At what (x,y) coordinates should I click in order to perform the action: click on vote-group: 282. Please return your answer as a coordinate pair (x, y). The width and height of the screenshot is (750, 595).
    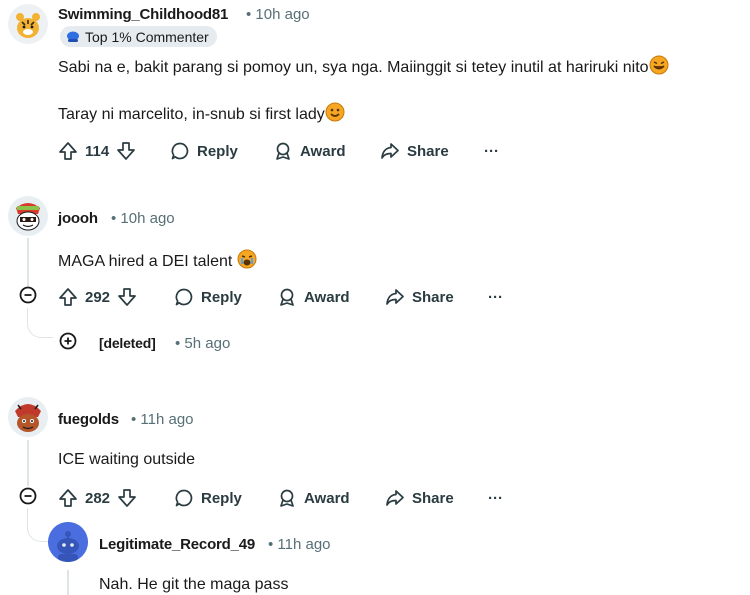
    Looking at the image, I should click on (97, 498).